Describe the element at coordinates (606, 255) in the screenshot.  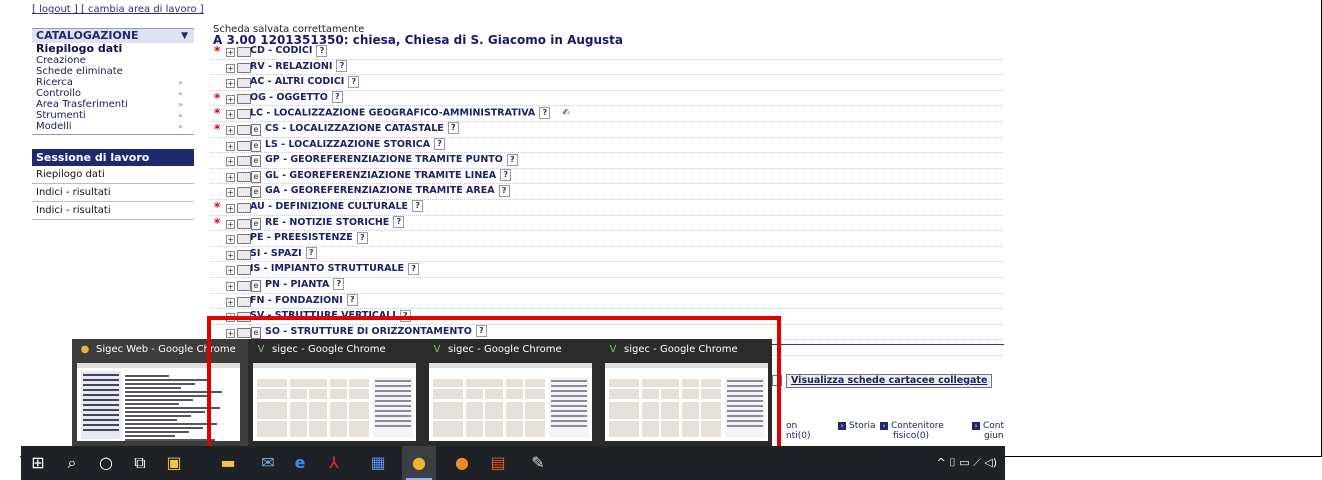
I see `section-row: + SI - SPAZI?` at that location.